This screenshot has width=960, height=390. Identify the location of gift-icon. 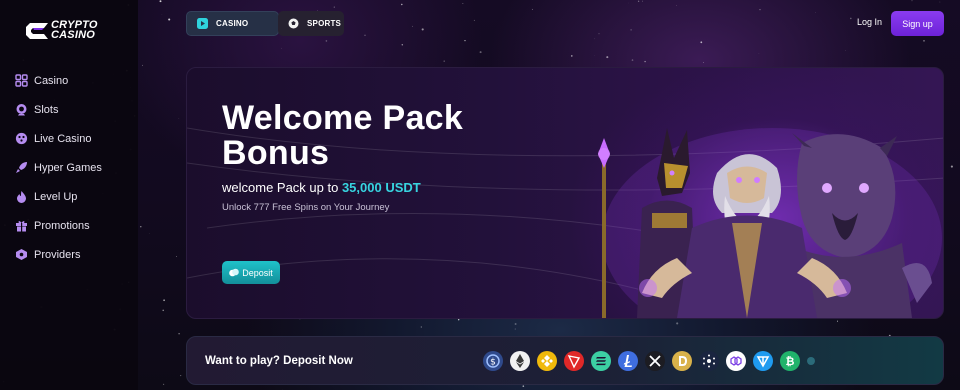
(21, 226).